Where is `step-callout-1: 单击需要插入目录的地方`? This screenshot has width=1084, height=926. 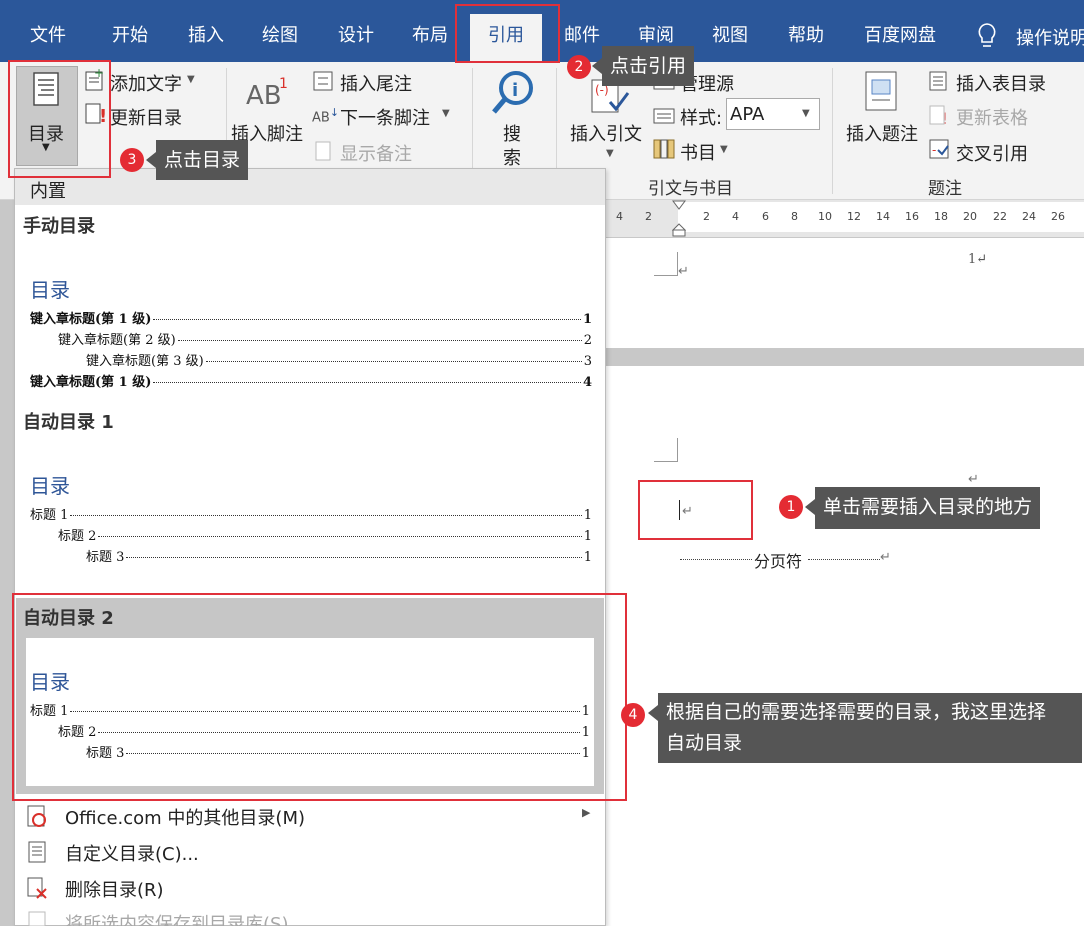 step-callout-1: 单击需要插入目录的地方 is located at coordinates (922, 508).